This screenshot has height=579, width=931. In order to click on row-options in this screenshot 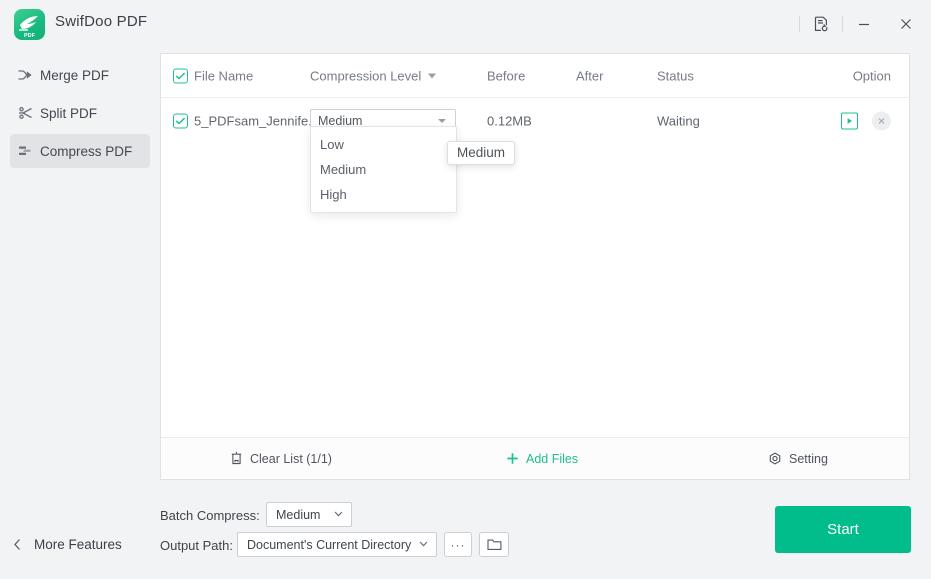, I will do `click(866, 121)`.